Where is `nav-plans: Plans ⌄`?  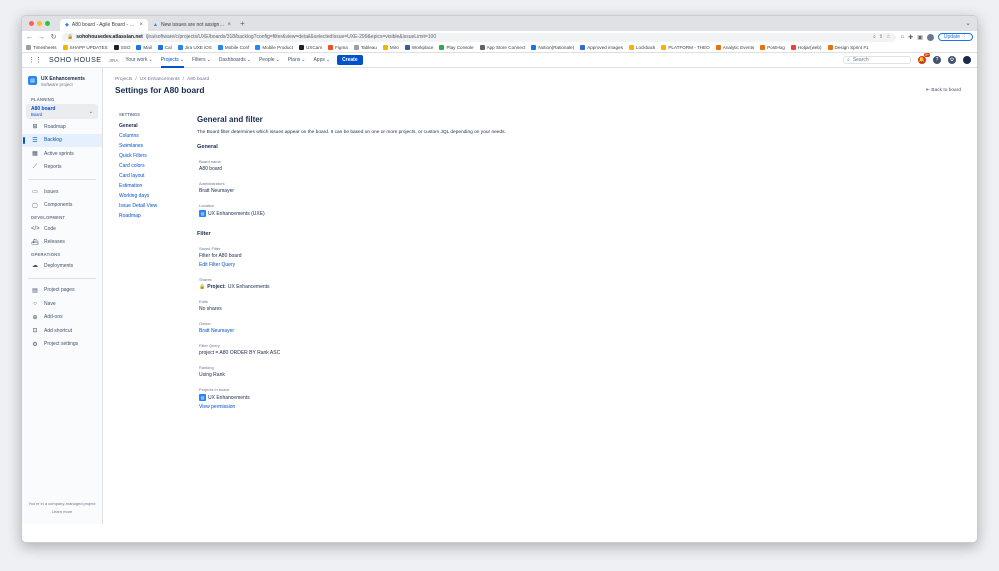
nav-plans: Plans ⌄ is located at coordinates (297, 60).